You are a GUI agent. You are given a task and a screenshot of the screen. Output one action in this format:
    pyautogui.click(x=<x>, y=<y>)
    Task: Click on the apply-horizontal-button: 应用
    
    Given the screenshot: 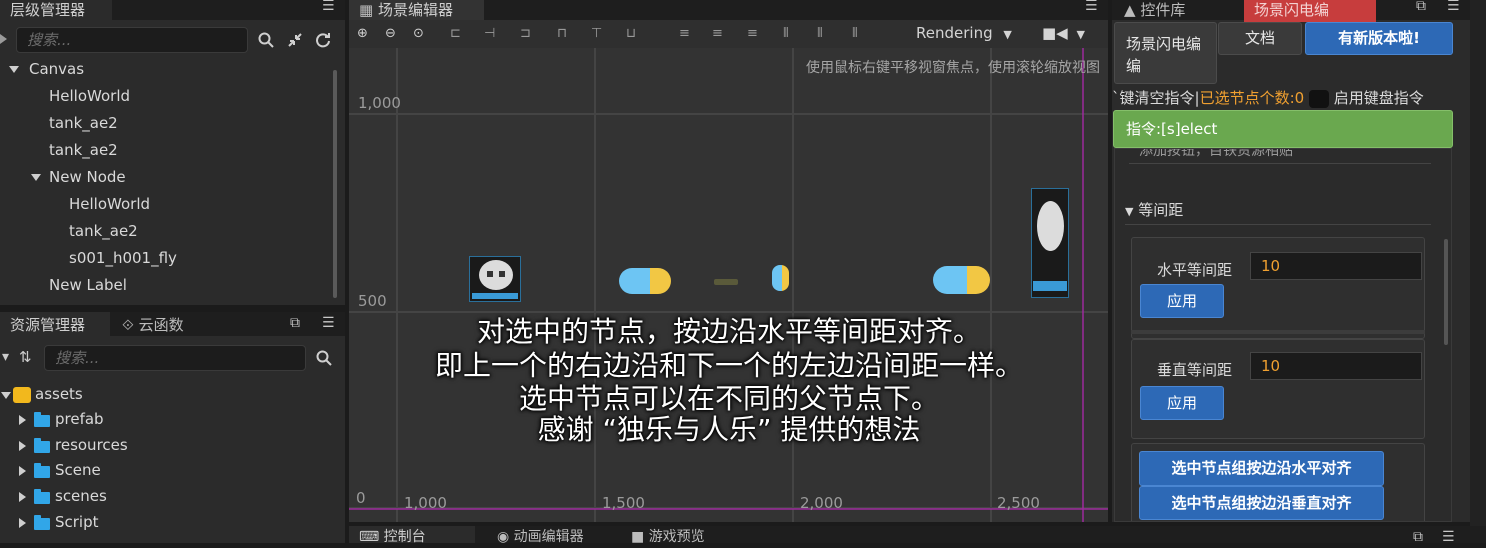 What is the action you would take?
    pyautogui.click(x=1182, y=301)
    